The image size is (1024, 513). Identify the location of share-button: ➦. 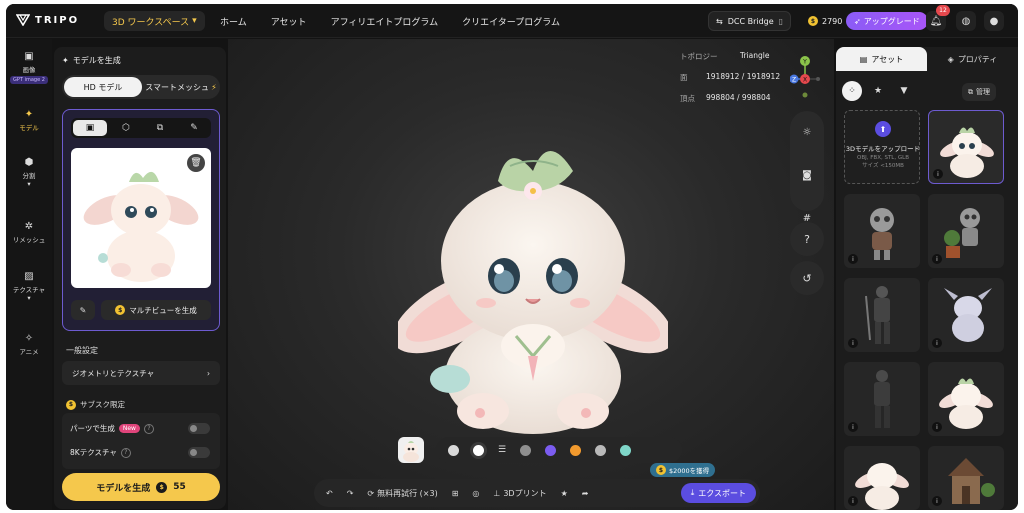
(585, 493).